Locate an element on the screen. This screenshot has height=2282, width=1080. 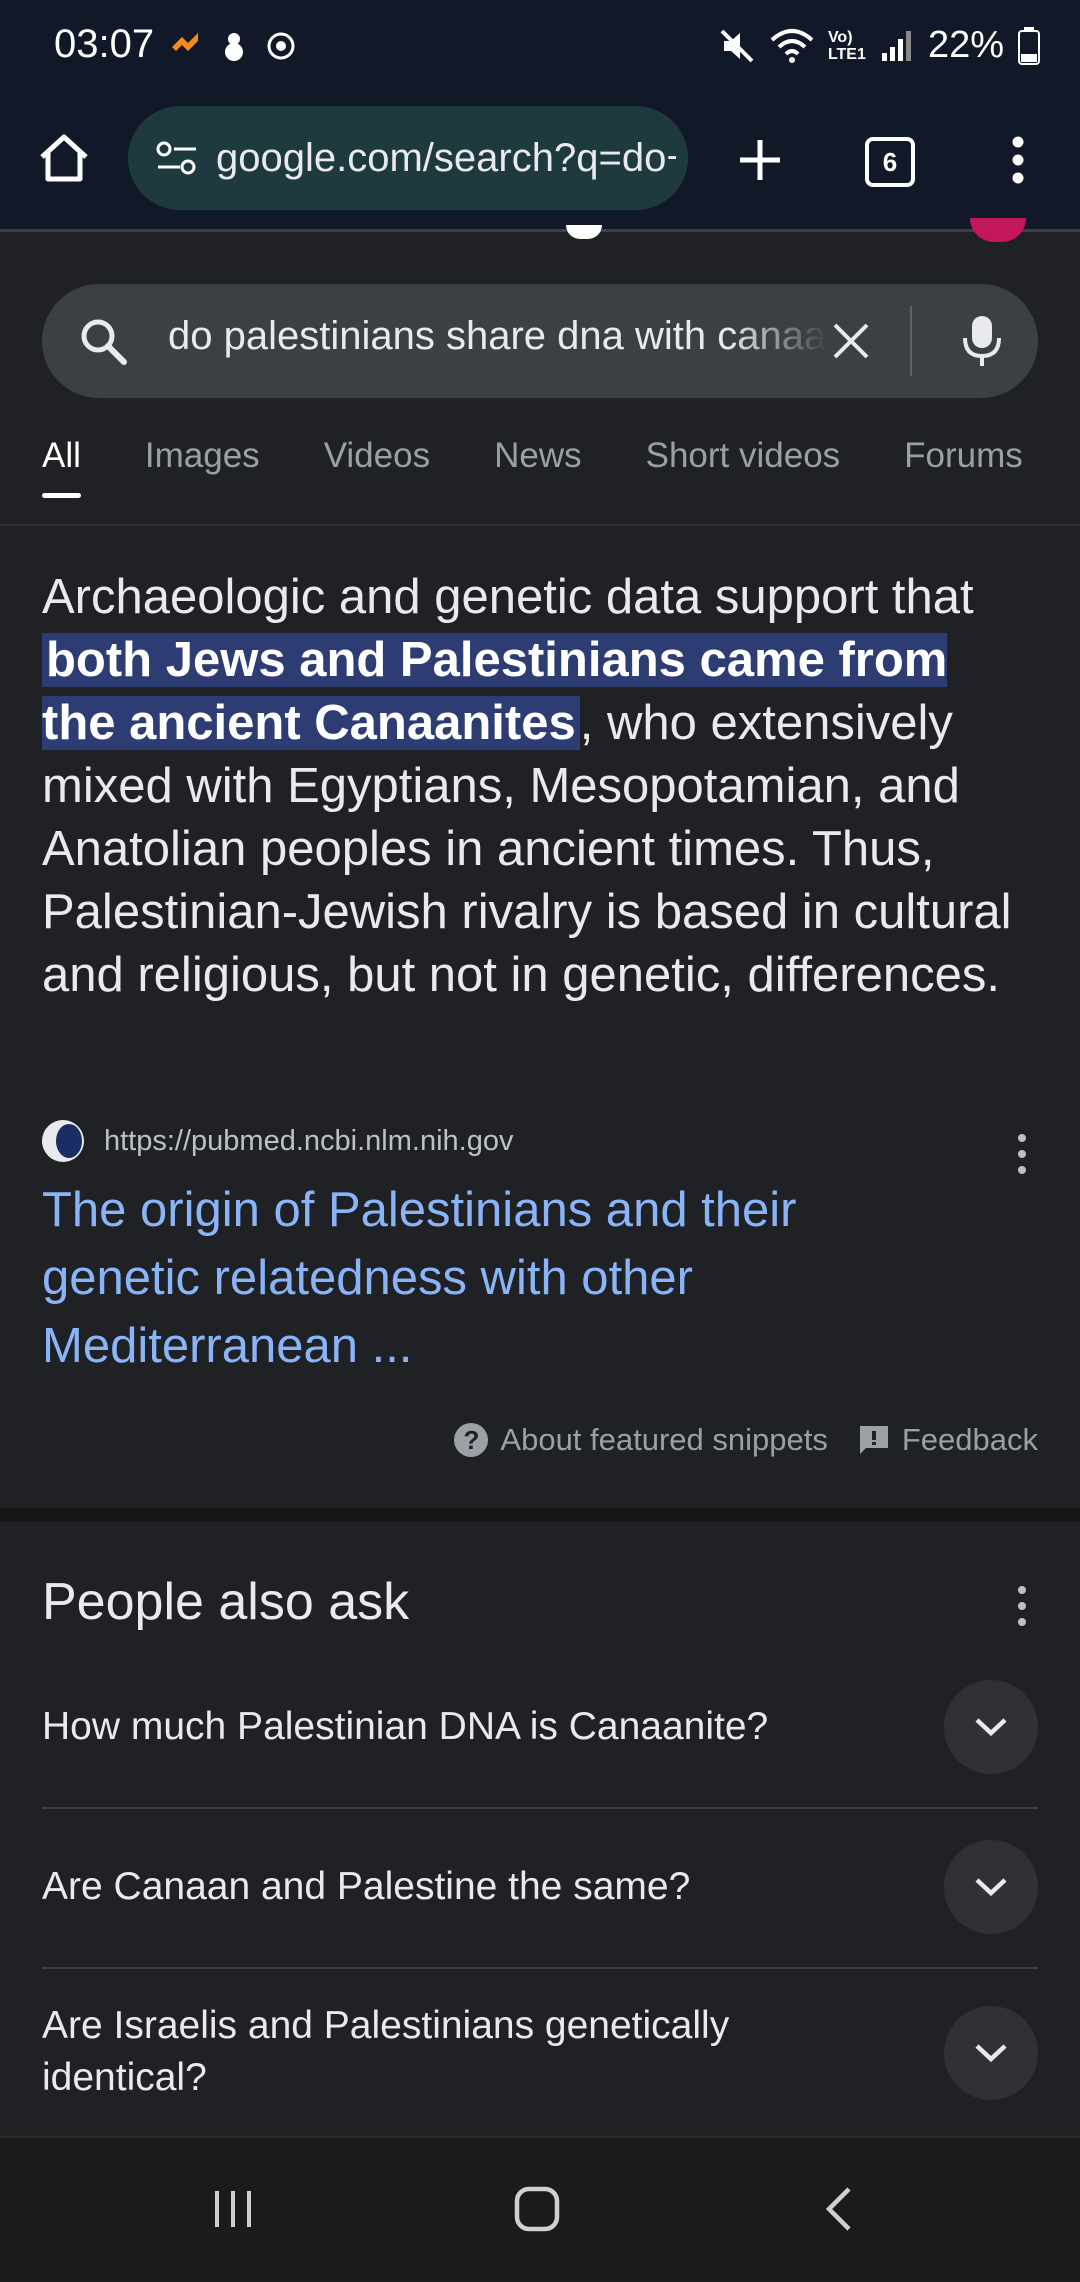
about-featured-snippets-link: About featured snippets is located at coordinates (663, 1440).